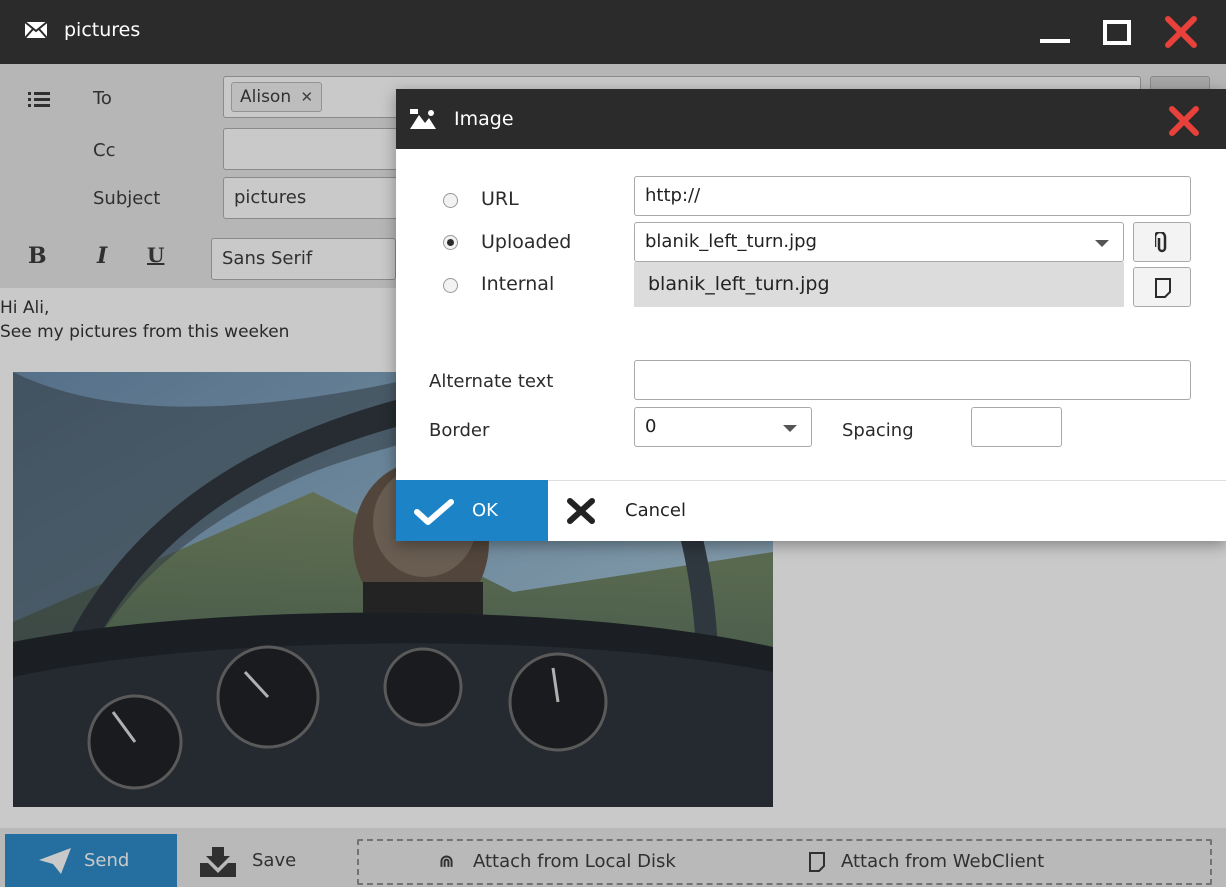 Image resolution: width=1226 pixels, height=887 pixels. What do you see at coordinates (36, 30) in the screenshot?
I see `mail-icon` at bounding box center [36, 30].